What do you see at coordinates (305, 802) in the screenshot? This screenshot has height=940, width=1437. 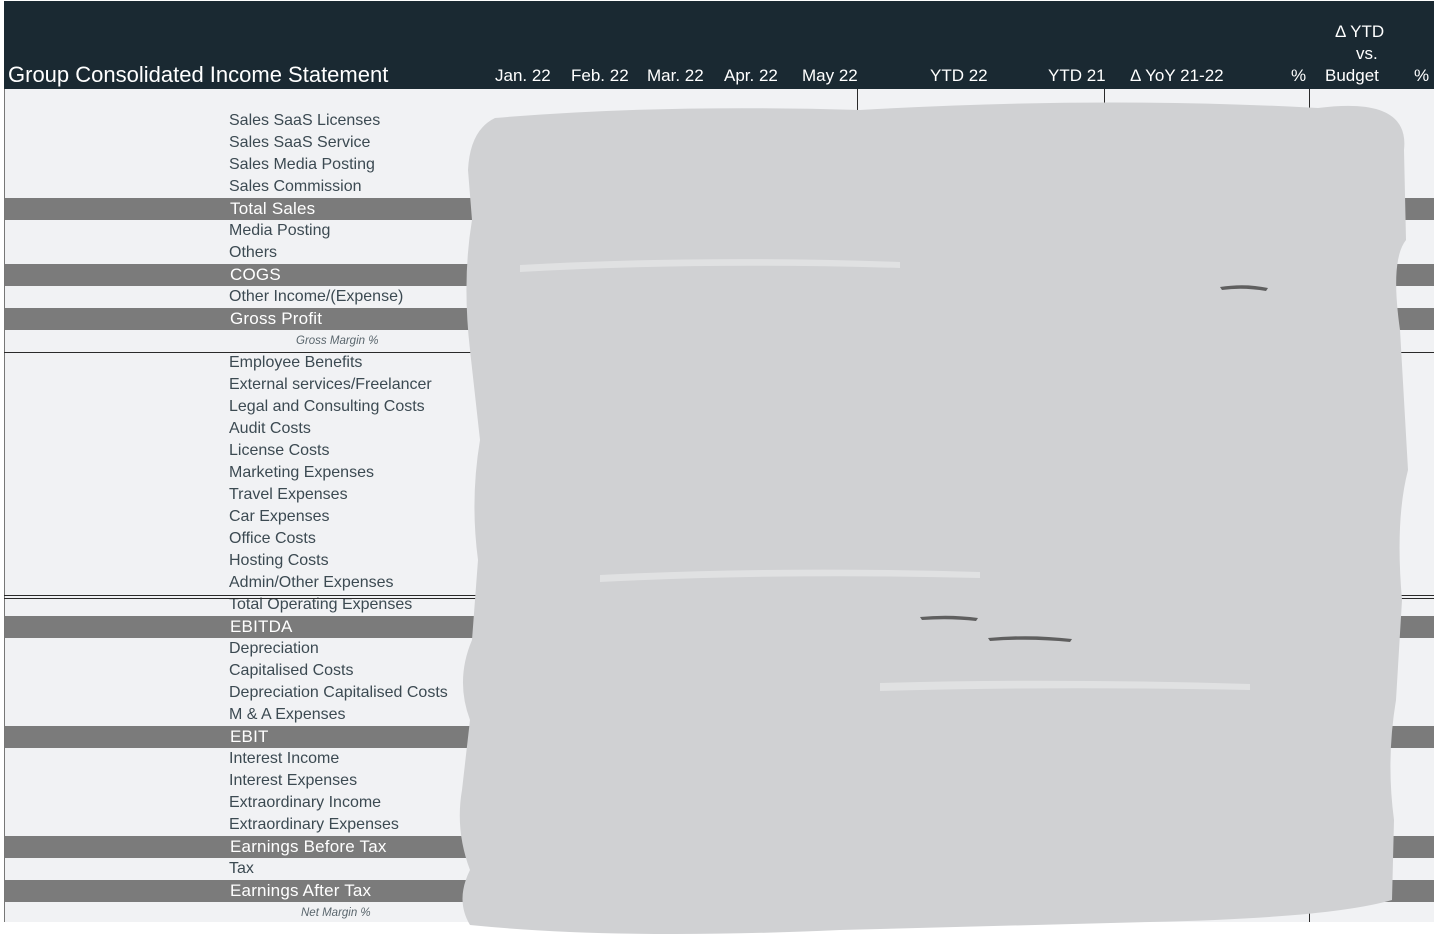 I see `row-label: Extraordinary Income` at bounding box center [305, 802].